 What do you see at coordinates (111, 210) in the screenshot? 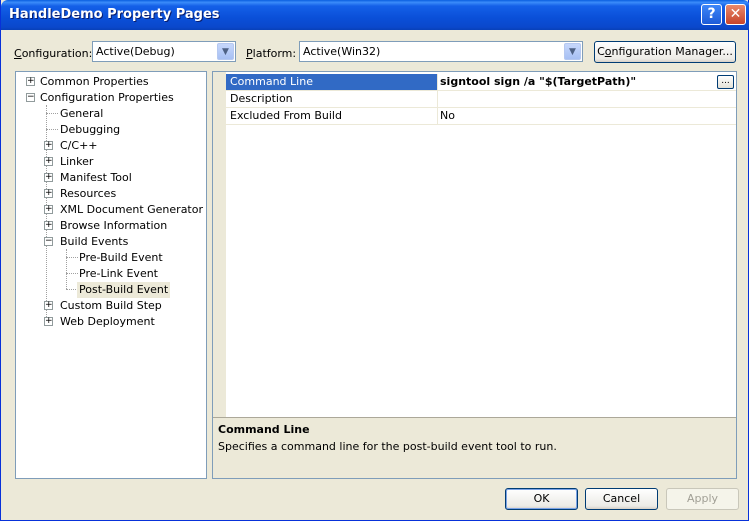
I see `tree-item-xml-document-generator: + XML Document Generator` at bounding box center [111, 210].